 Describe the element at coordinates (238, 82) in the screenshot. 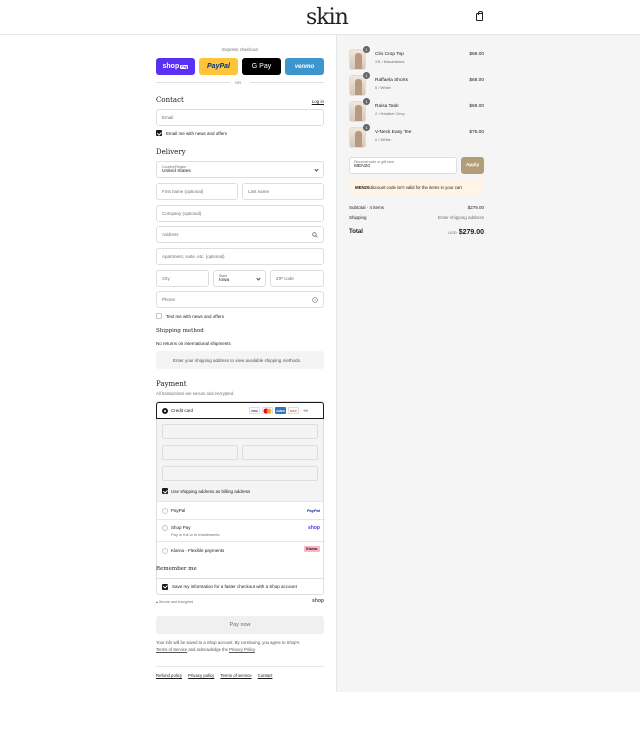

I see `or-text: OR` at that location.